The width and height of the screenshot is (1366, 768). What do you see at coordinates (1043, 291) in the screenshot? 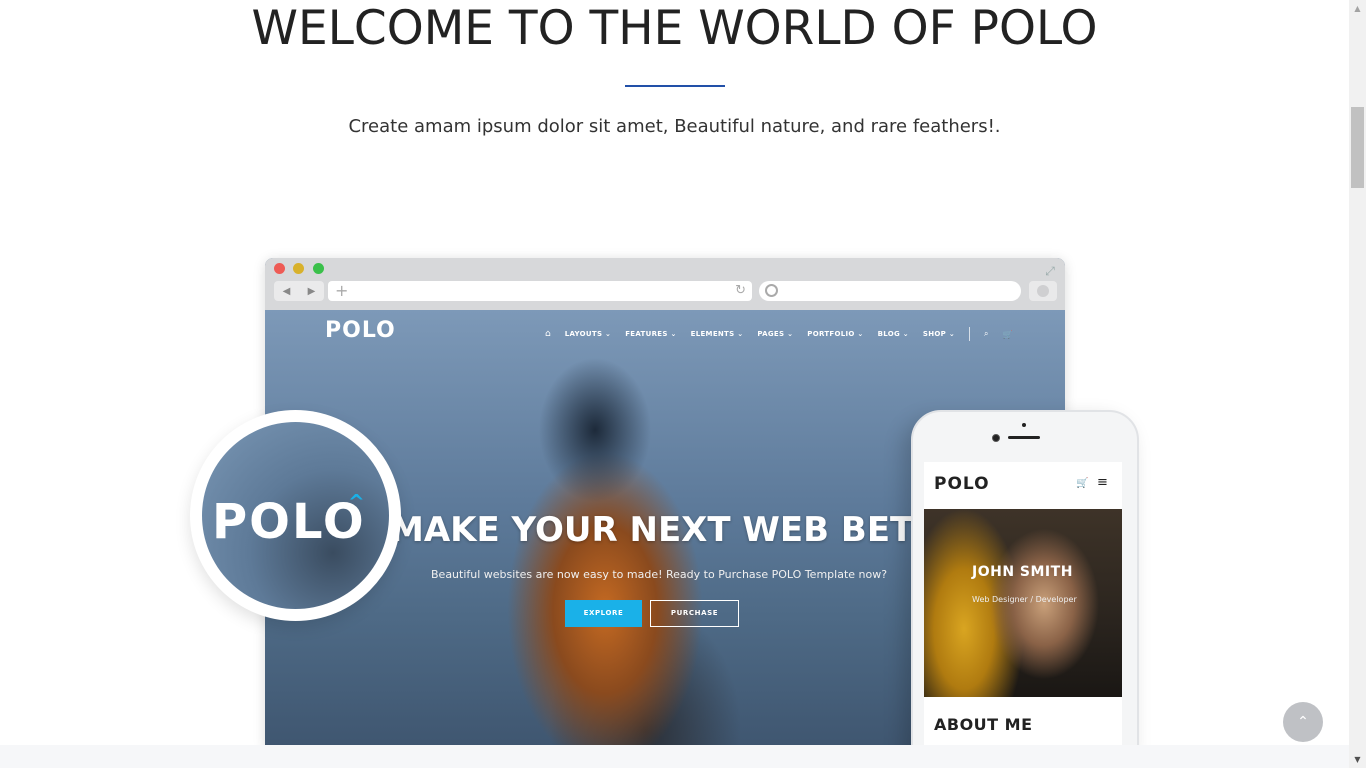
I see `browser-extension-button` at bounding box center [1043, 291].